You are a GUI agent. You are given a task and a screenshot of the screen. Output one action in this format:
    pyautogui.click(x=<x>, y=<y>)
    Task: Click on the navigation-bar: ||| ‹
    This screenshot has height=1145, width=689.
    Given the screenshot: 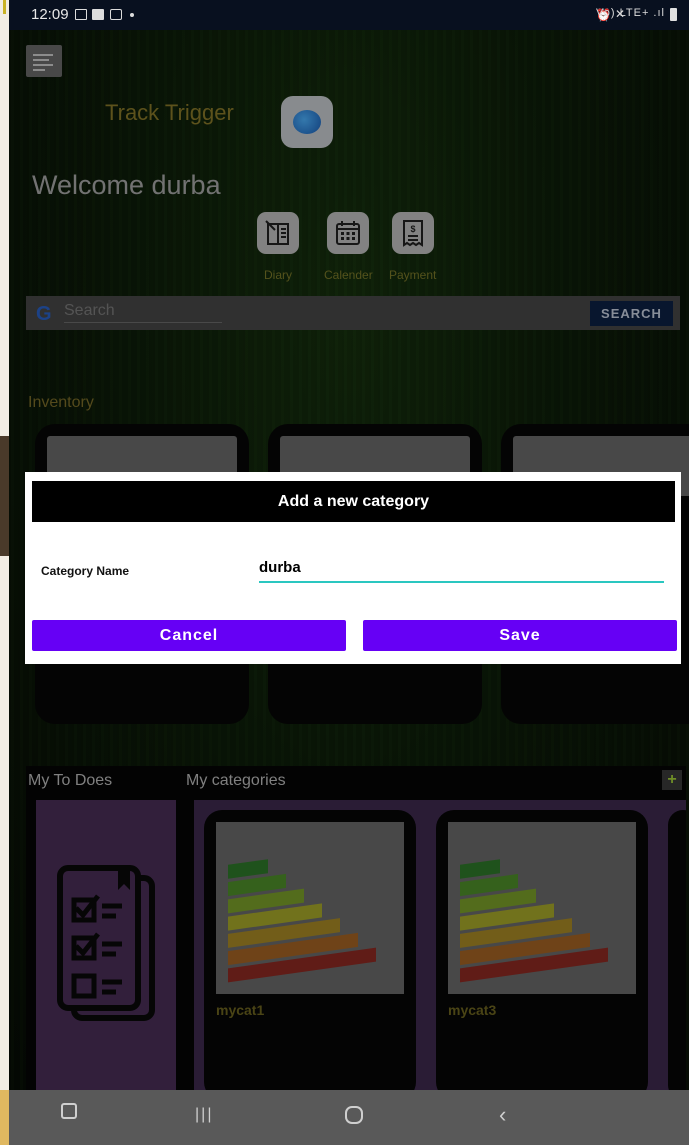 What is the action you would take?
    pyautogui.click(x=349, y=1117)
    